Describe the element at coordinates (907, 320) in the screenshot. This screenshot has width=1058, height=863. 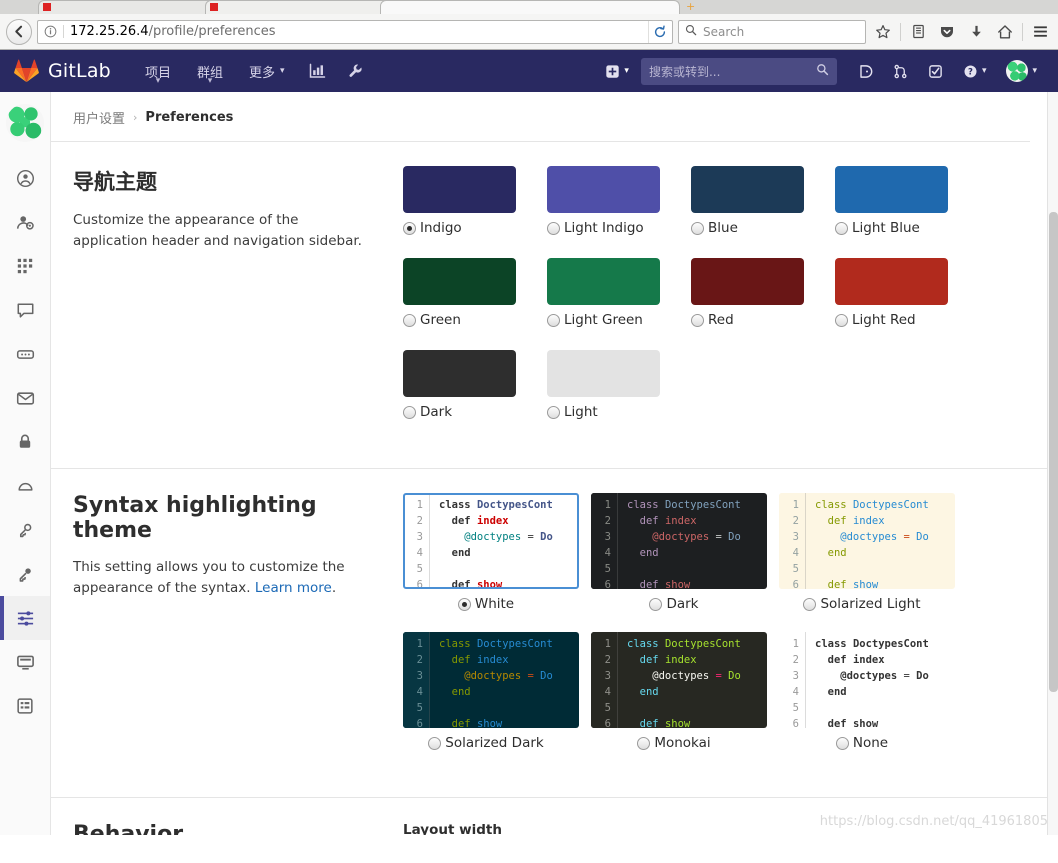
I see `nav-theme-label: Light Red` at that location.